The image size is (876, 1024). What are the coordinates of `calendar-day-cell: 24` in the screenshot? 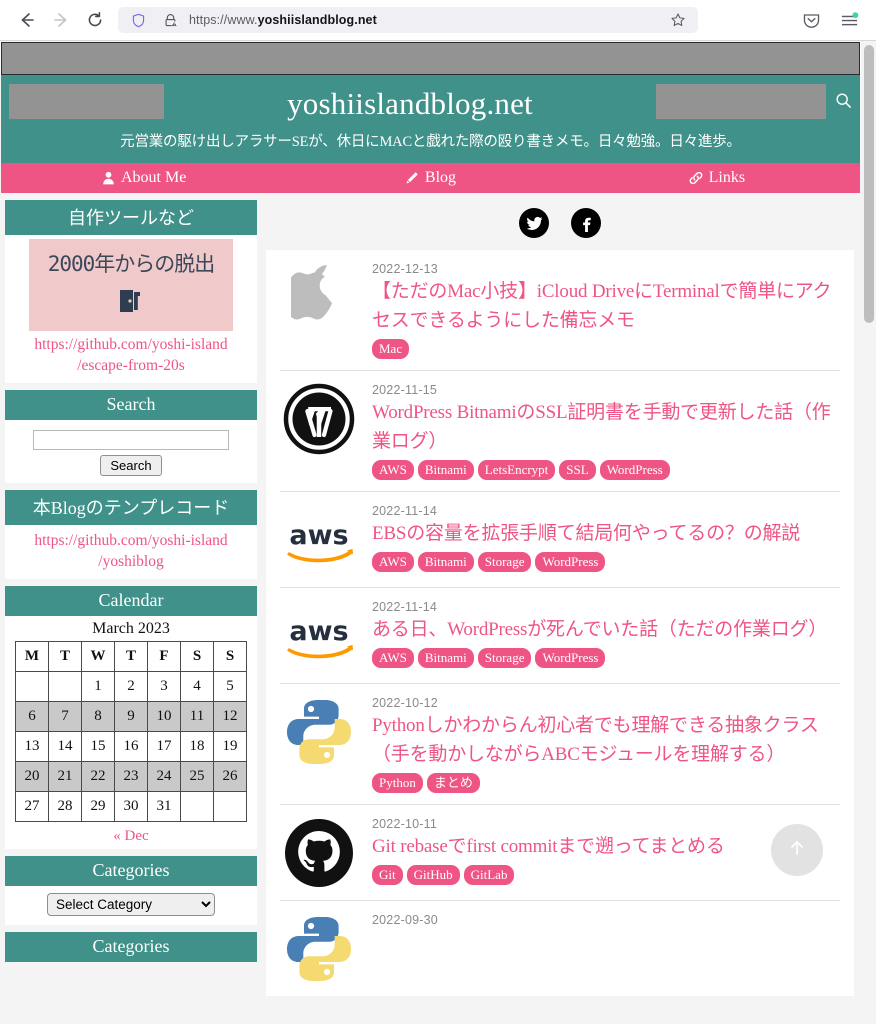 It's located at (164, 776).